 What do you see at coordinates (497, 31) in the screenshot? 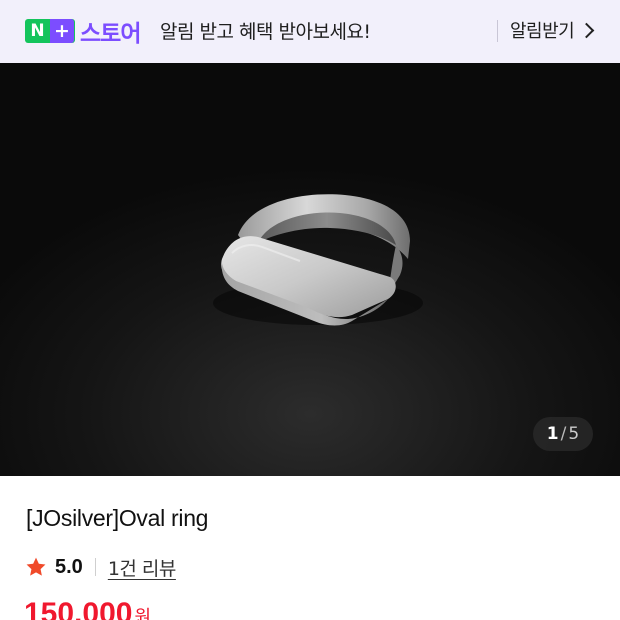
I see `banner-divider` at bounding box center [497, 31].